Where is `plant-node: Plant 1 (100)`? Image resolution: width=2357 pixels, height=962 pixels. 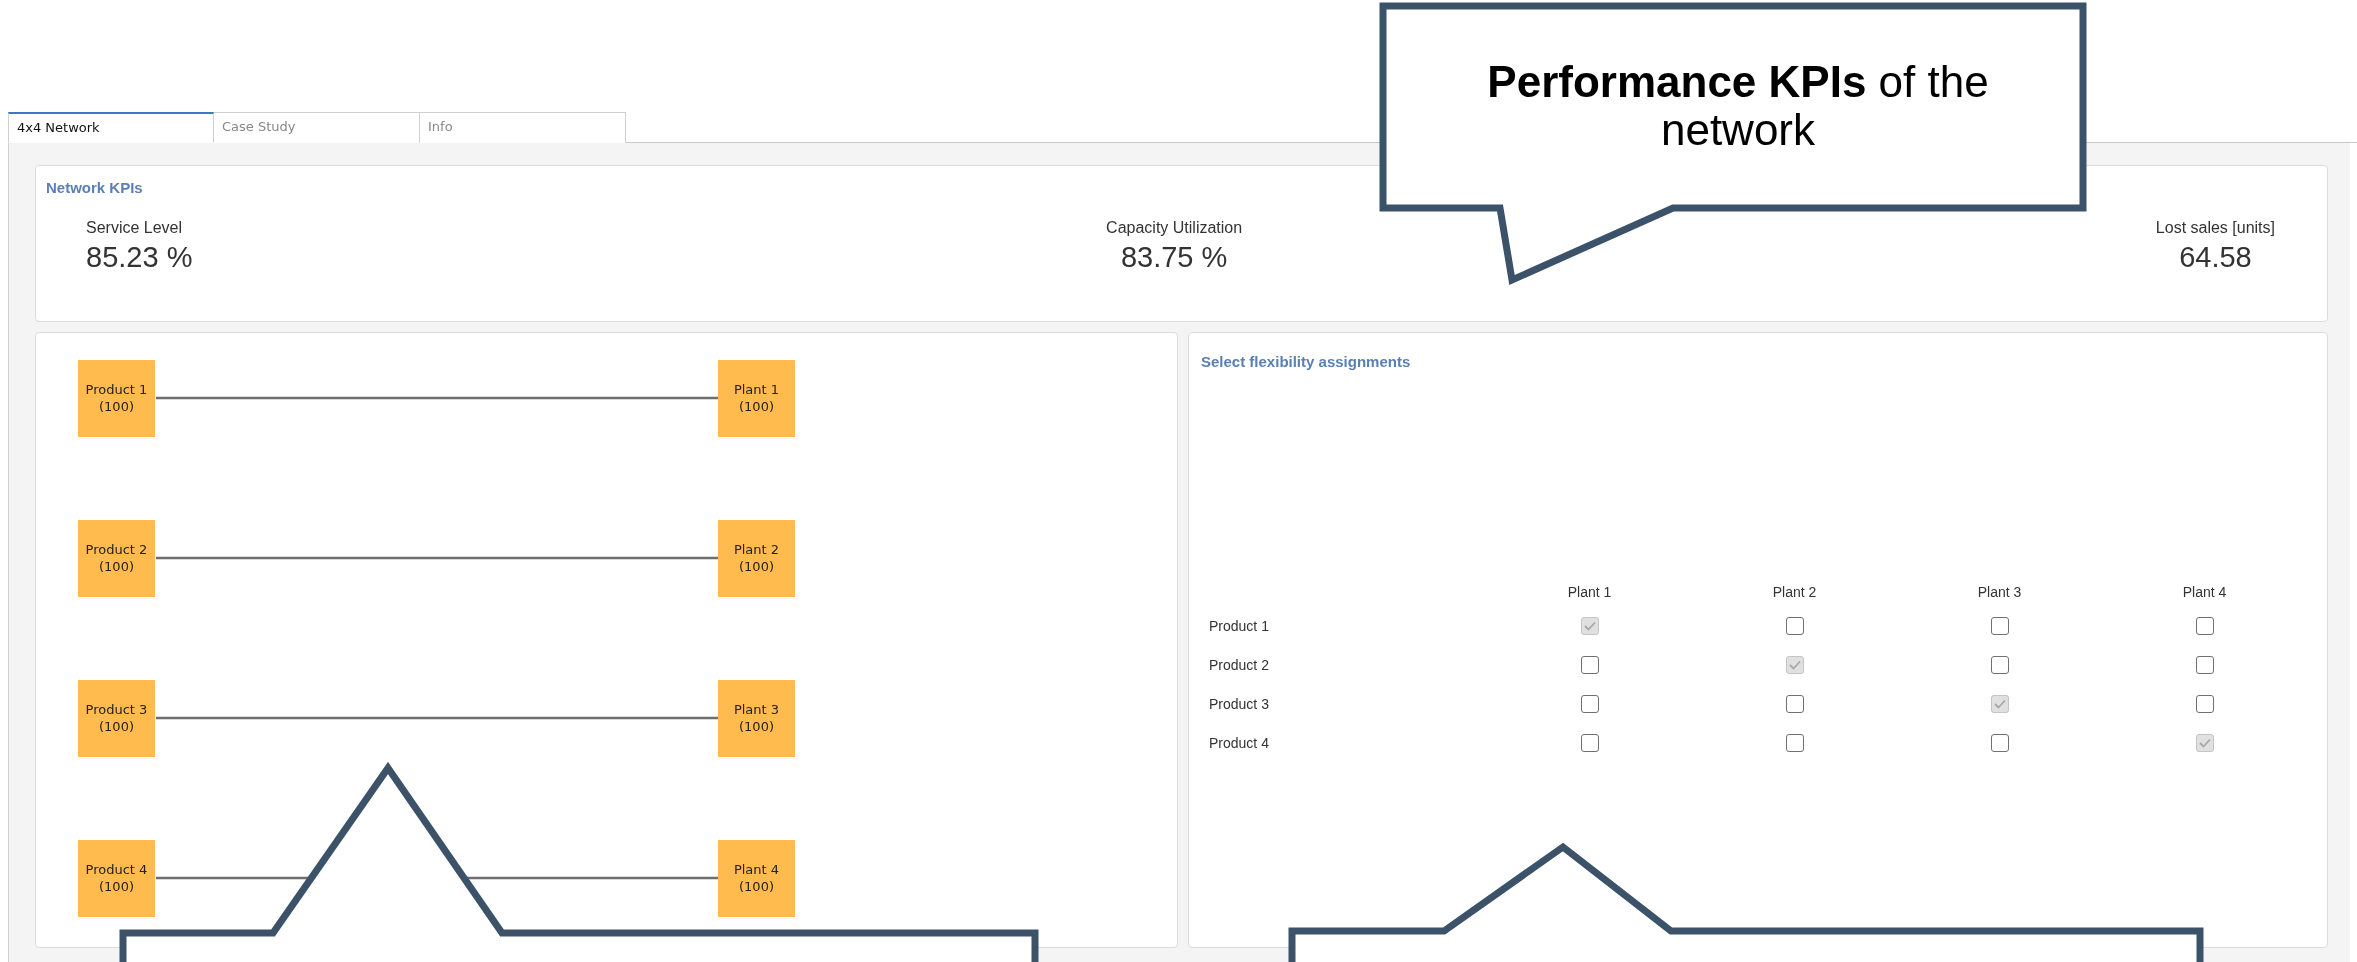
plant-node: Plant 1 (100) is located at coordinates (756, 398).